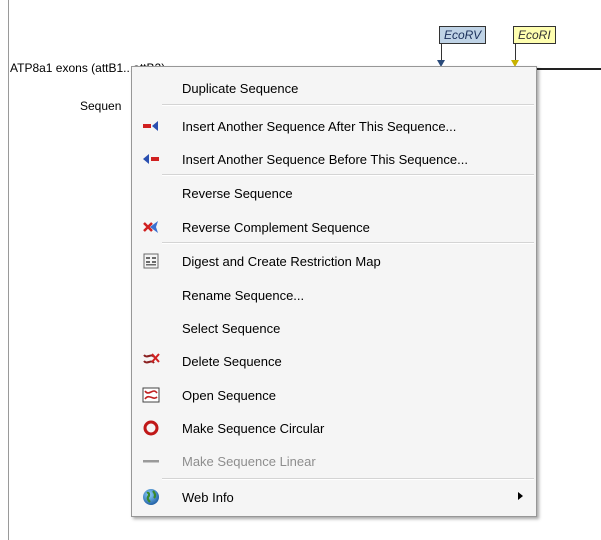 The width and height of the screenshot is (601, 540). I want to click on reverse-complement-icon, so click(151, 227).